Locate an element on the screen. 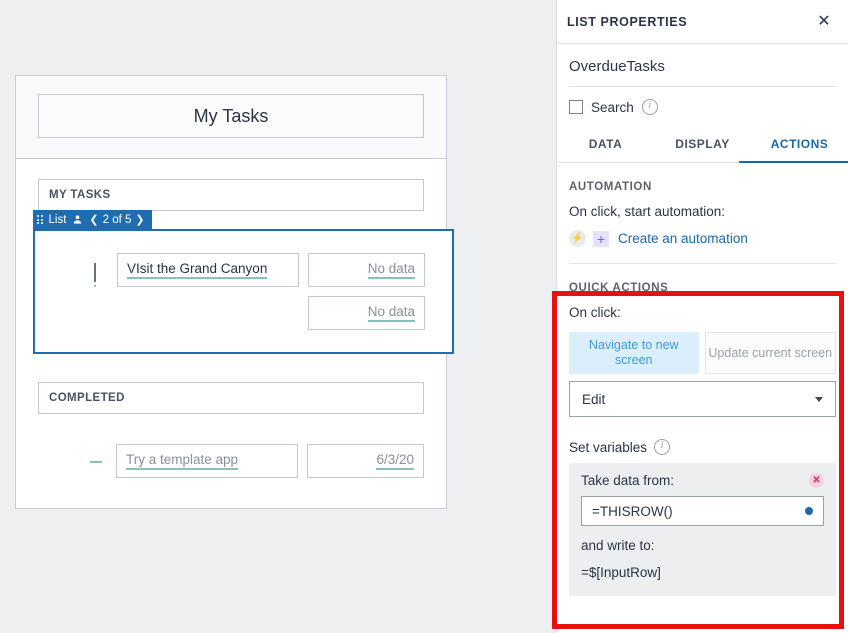 This screenshot has width=848, height=633. tab-display: DISPLAY is located at coordinates (702, 145).